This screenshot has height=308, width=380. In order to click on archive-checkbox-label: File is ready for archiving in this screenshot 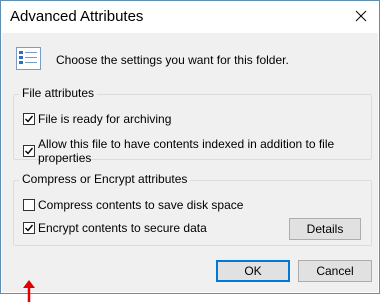, I will do `click(105, 119)`.